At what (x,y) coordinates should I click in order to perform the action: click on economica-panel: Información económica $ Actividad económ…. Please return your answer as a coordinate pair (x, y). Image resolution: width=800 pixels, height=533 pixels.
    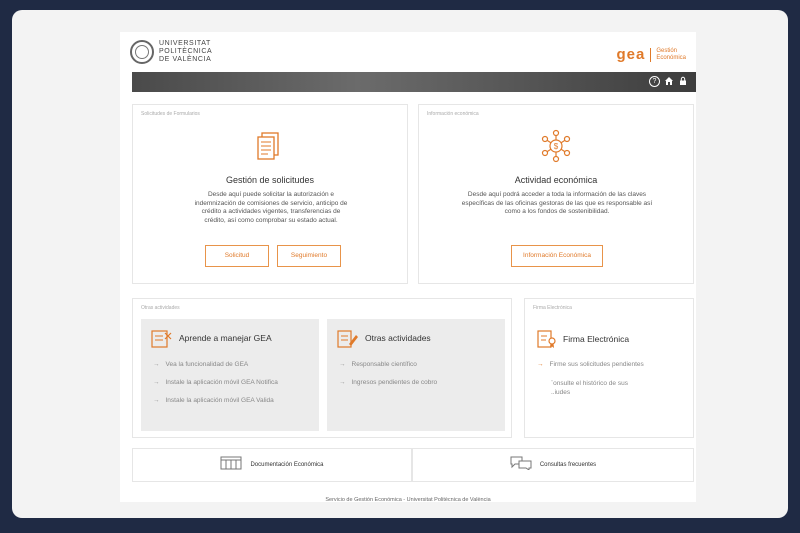
    Looking at the image, I should click on (556, 194).